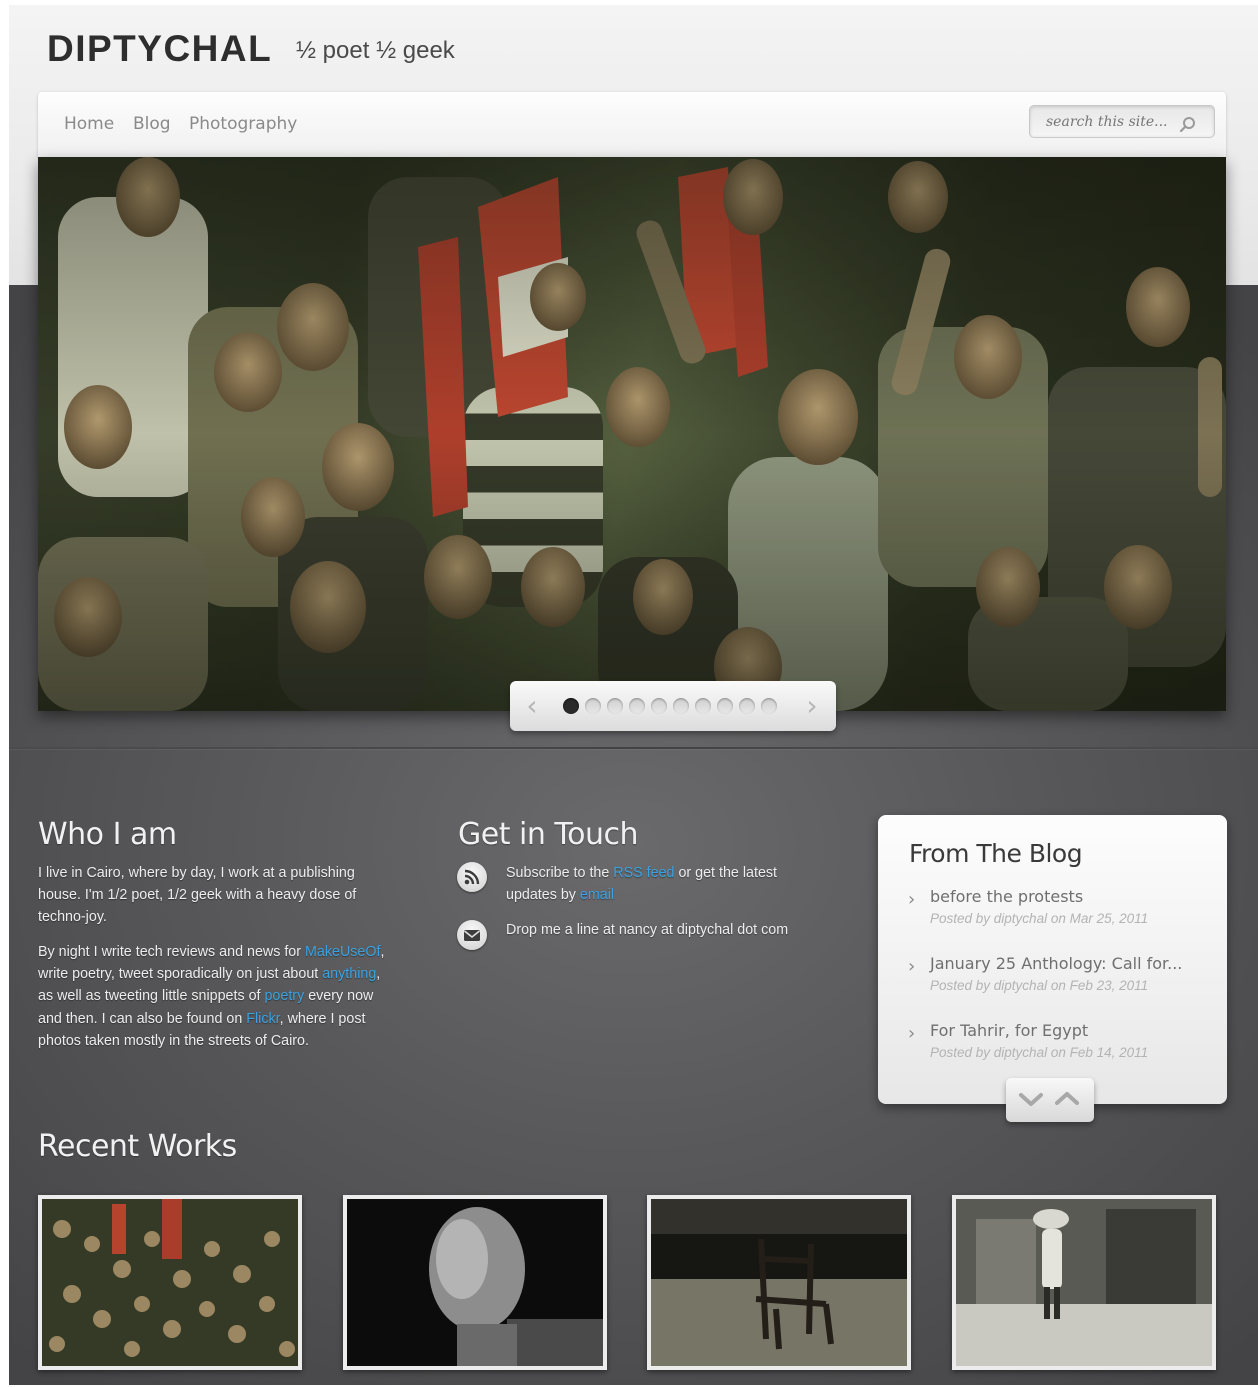  I want to click on blog-heading: From The Blog, so click(996, 853).